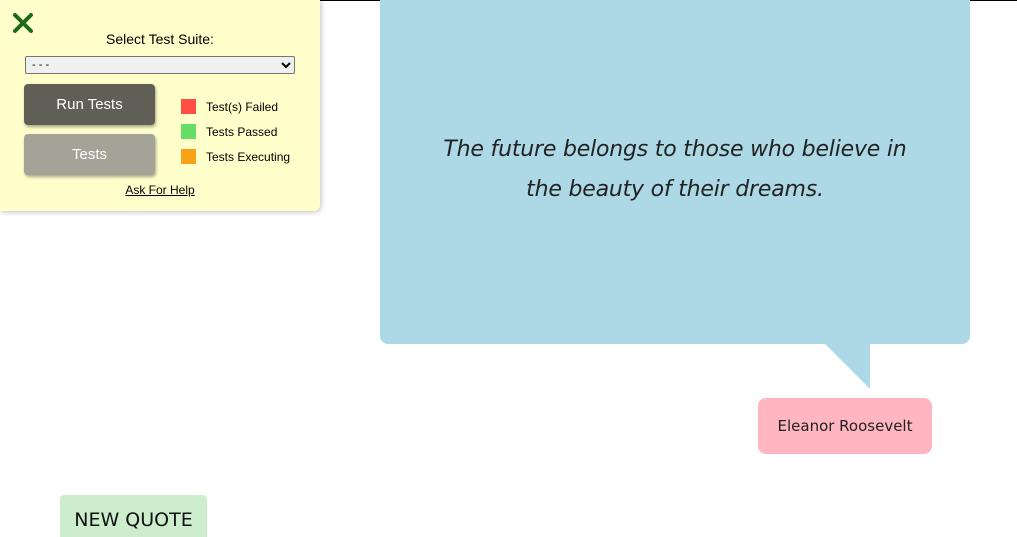 This screenshot has height=537, width=1017. I want to click on legend-label: Test(s) Failed, so click(242, 106).